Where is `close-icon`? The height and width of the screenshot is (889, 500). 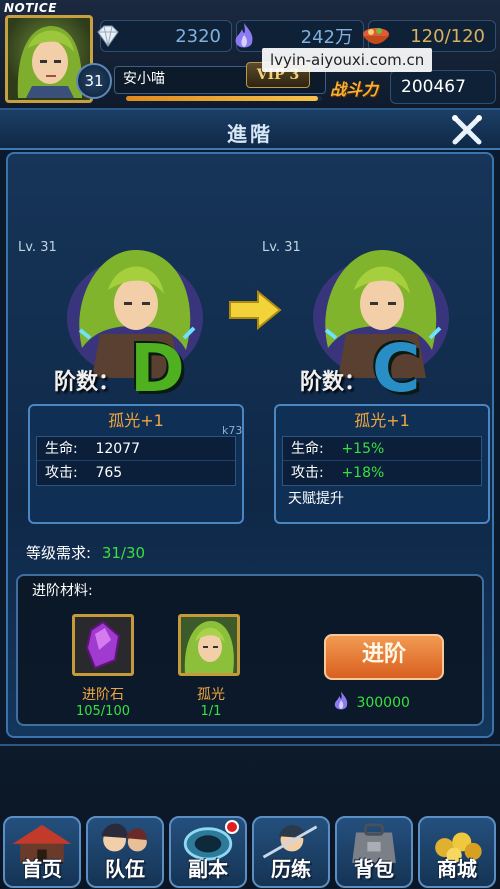
close-icon is located at coordinates (467, 130).